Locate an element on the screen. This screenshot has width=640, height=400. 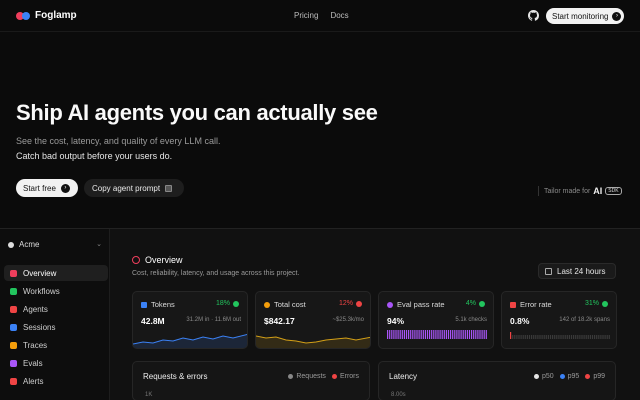
workspace-switcher: Acme ⌄ is located at coordinates (55, 244).